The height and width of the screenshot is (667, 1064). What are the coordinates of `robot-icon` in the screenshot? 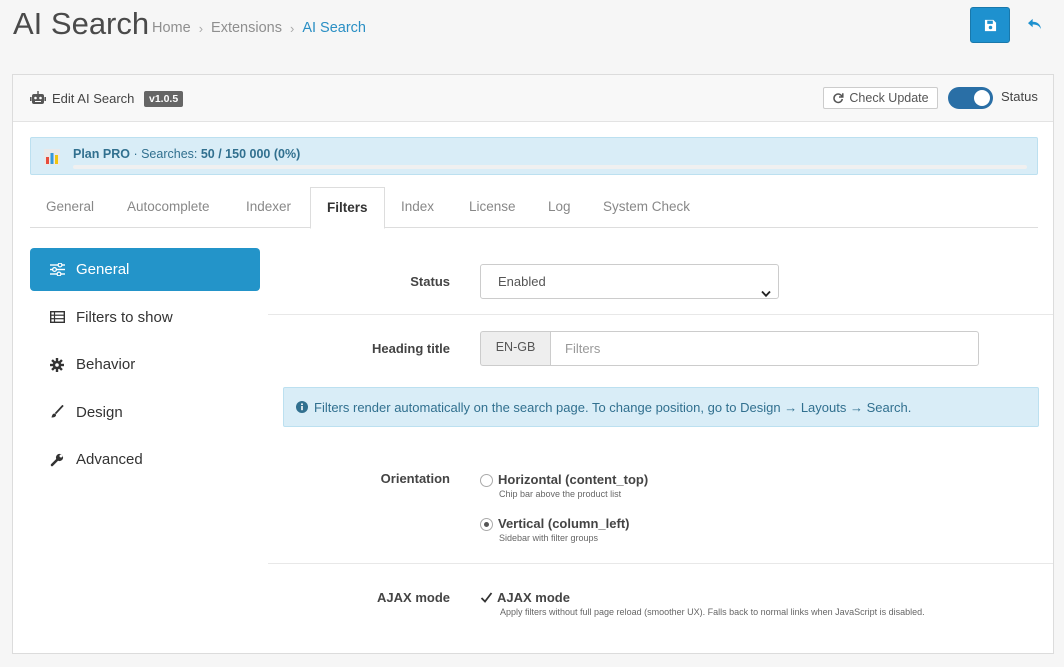 It's located at (38, 99).